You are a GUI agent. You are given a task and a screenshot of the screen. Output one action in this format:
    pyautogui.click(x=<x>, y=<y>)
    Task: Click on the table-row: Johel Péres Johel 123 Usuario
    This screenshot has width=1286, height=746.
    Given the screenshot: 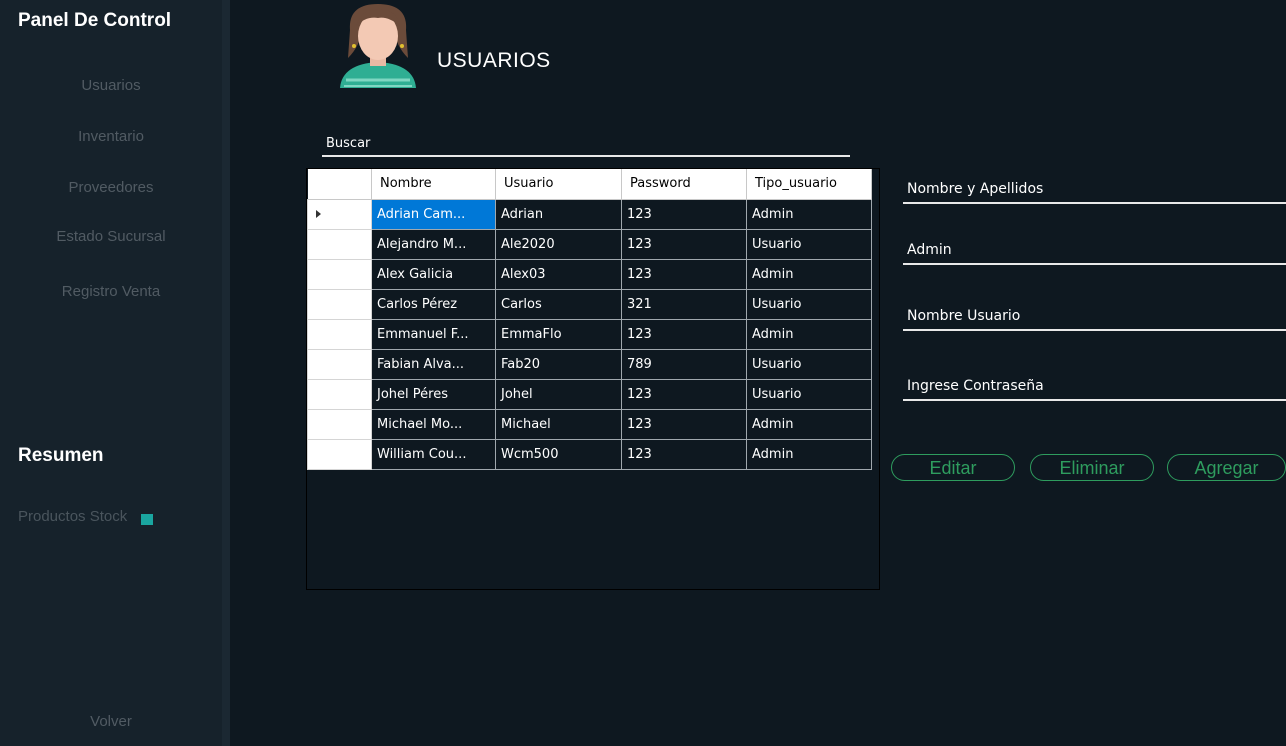 What is the action you would take?
    pyautogui.click(x=589, y=394)
    